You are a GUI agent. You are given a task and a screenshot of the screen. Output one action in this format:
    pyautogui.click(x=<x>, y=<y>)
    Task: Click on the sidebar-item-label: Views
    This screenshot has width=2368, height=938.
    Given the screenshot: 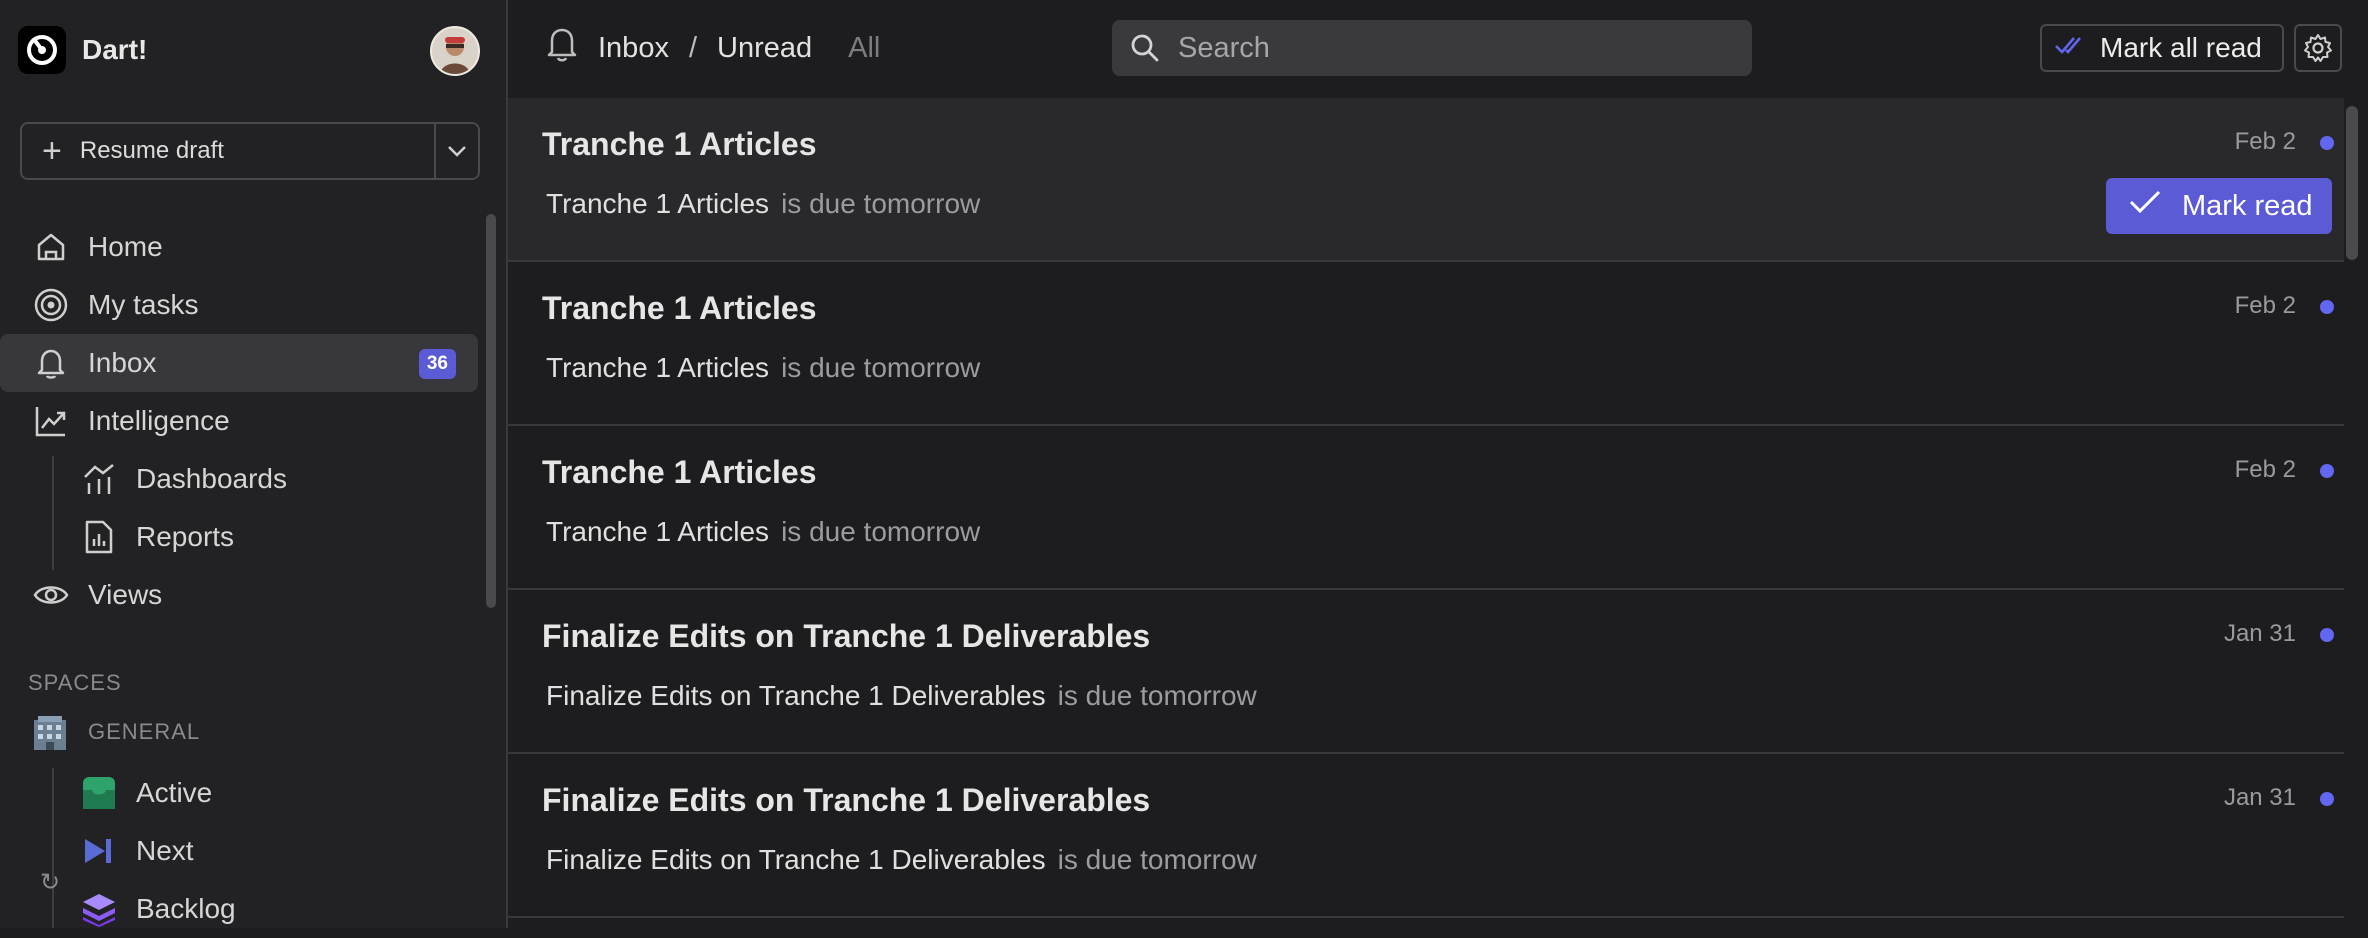 What is the action you would take?
    pyautogui.click(x=125, y=594)
    